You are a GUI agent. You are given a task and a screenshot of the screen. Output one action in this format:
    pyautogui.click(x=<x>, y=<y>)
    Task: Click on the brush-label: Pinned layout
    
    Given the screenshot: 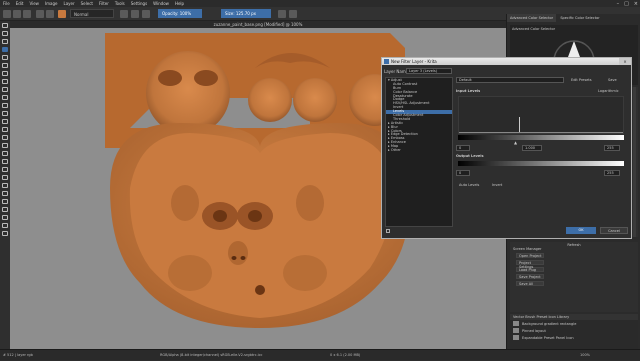 What is the action you would take?
    pyautogui.click(x=534, y=330)
    